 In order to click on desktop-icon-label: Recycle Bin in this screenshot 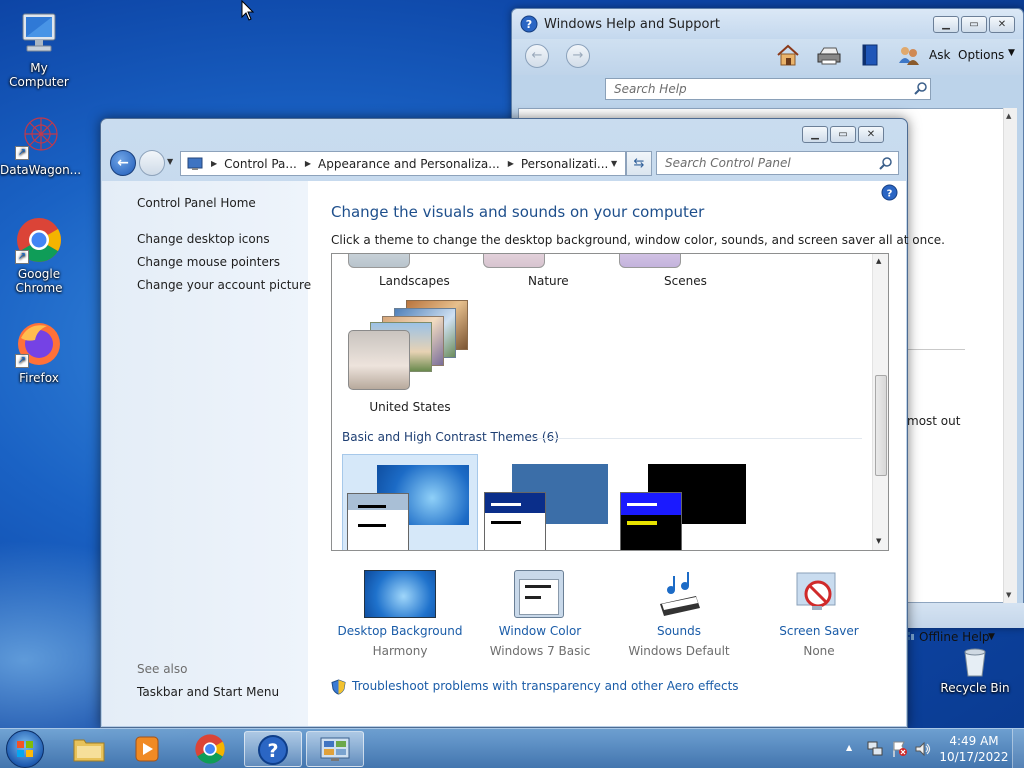, I will do `click(975, 688)`.